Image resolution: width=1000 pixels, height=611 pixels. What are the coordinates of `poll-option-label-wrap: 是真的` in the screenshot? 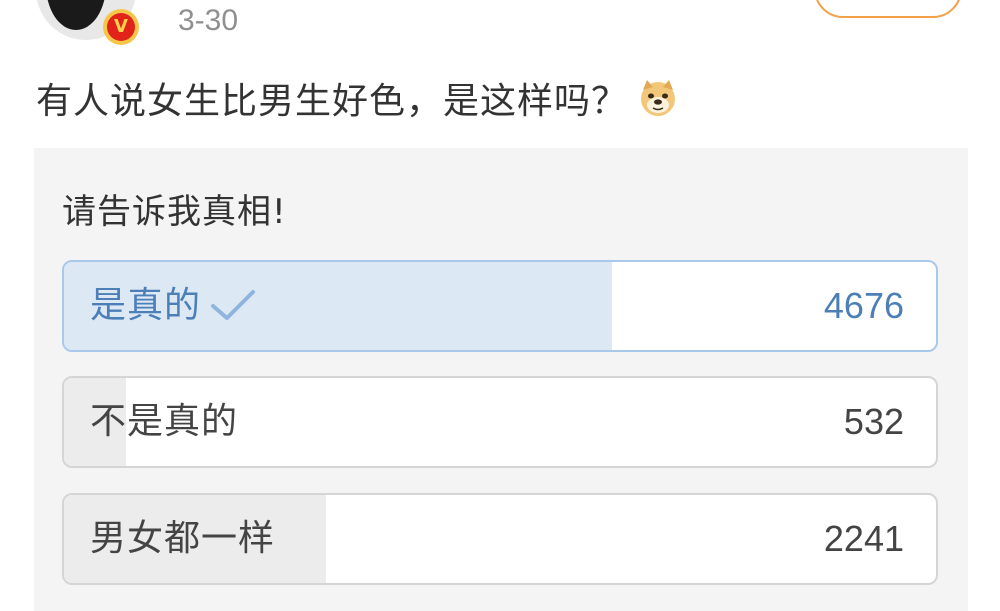 It's located at (173, 306).